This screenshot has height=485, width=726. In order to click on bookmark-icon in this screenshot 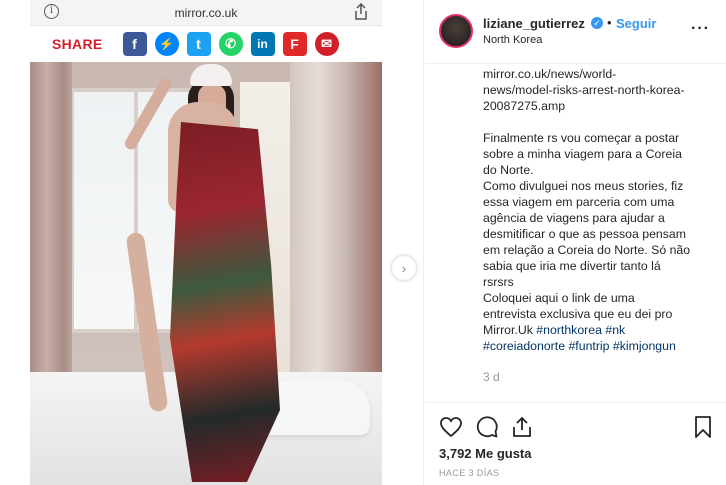, I will do `click(703, 427)`.